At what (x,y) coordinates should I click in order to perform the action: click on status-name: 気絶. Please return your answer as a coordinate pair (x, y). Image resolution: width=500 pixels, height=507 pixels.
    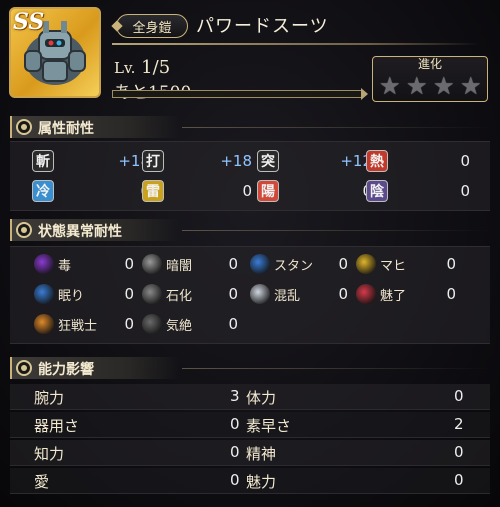
    Looking at the image, I should click on (179, 326).